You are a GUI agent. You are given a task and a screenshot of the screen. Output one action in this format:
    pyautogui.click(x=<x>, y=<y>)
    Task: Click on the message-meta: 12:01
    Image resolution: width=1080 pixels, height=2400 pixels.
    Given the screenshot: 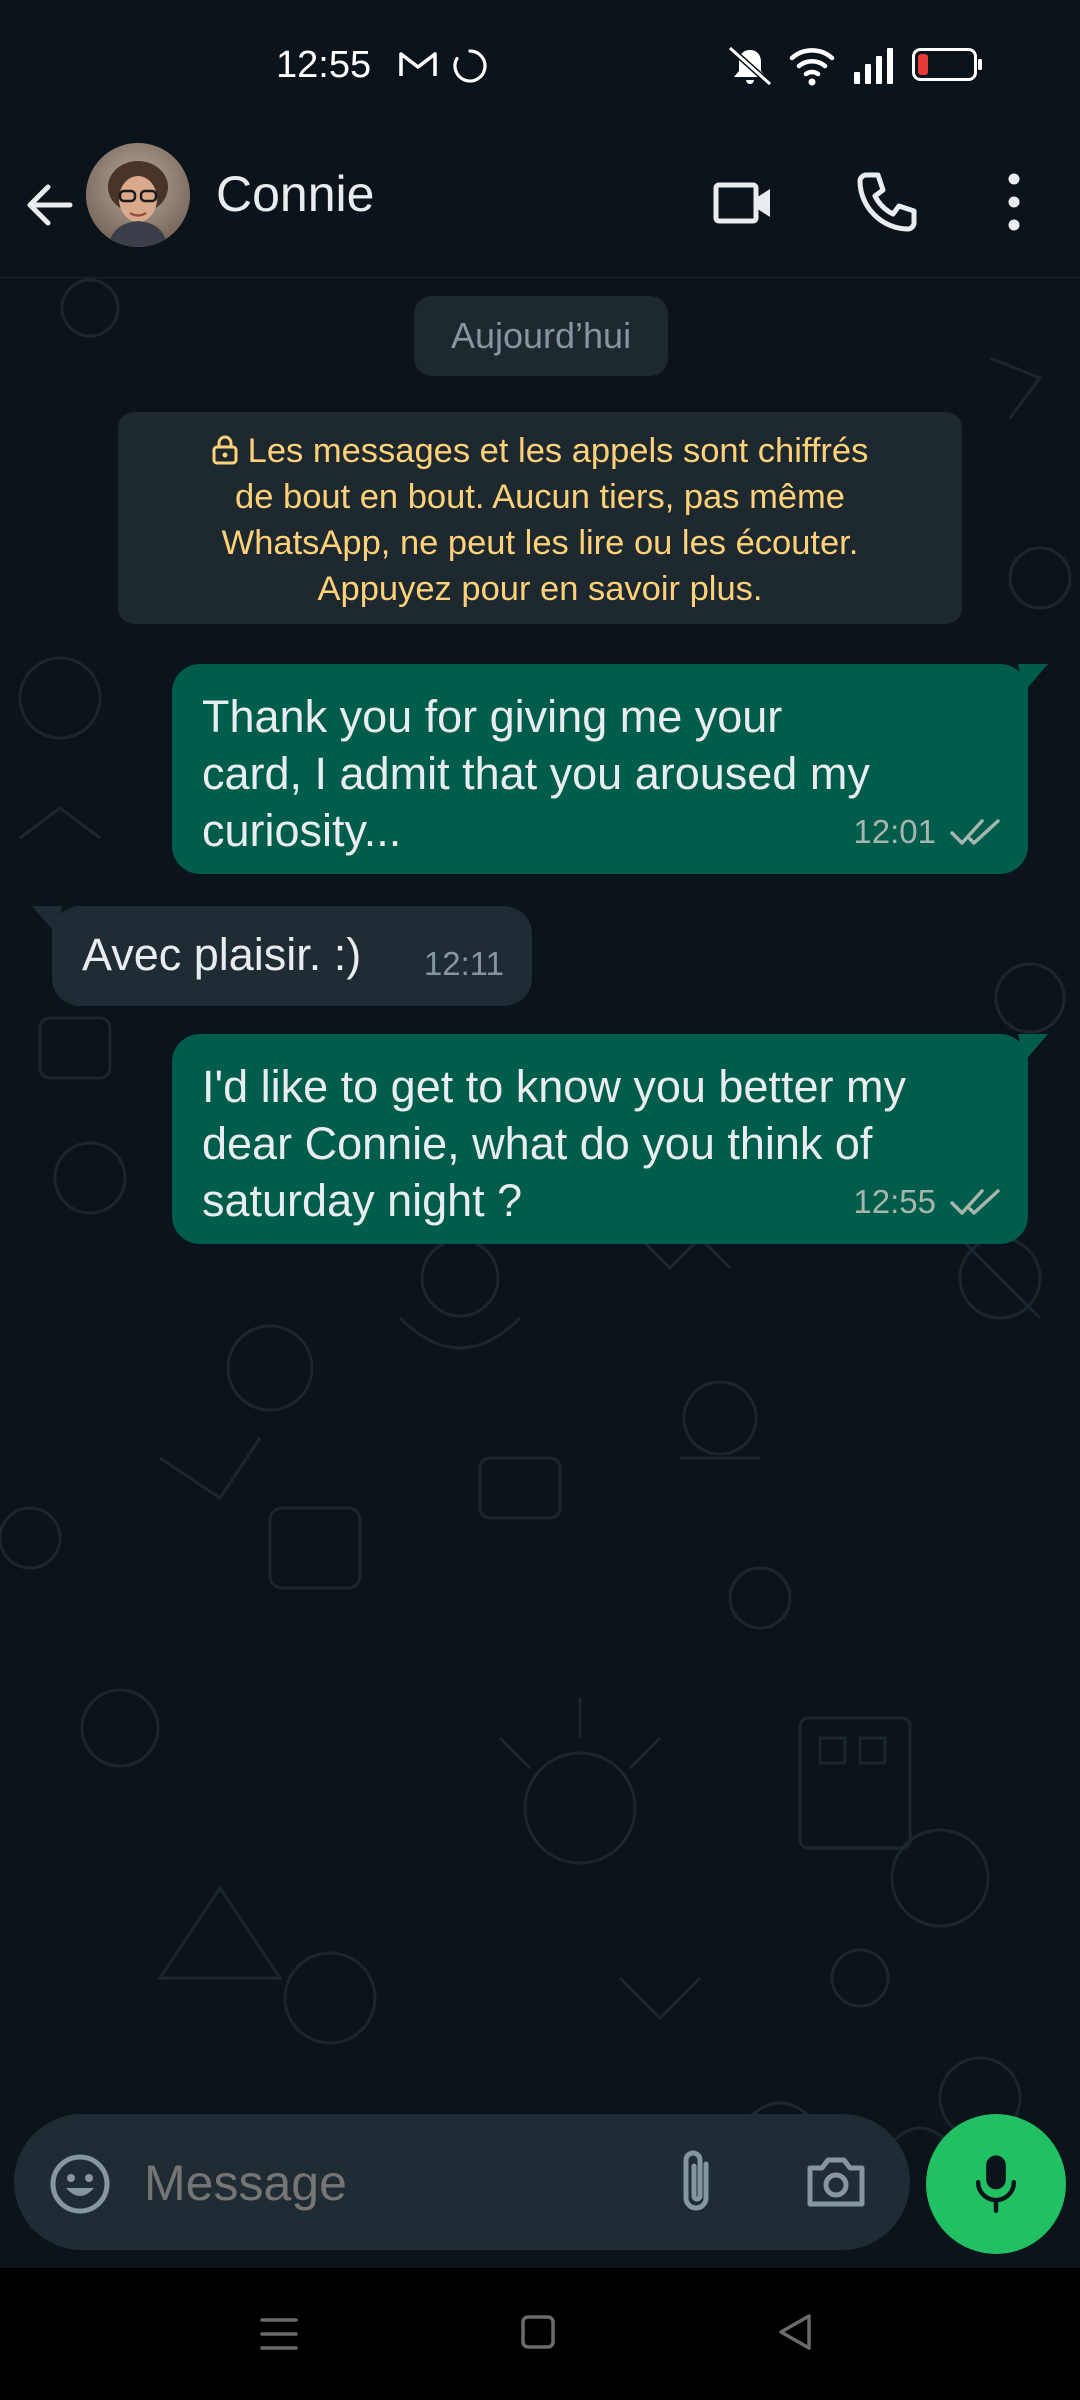 What is the action you would take?
    pyautogui.click(x=927, y=831)
    